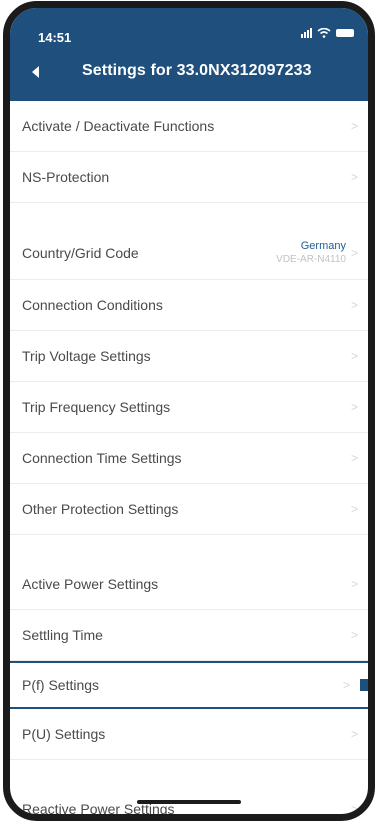 Image resolution: width=384 pixels, height=827 pixels. What do you see at coordinates (90, 584) in the screenshot?
I see `list-item-label: Active Power Settings` at bounding box center [90, 584].